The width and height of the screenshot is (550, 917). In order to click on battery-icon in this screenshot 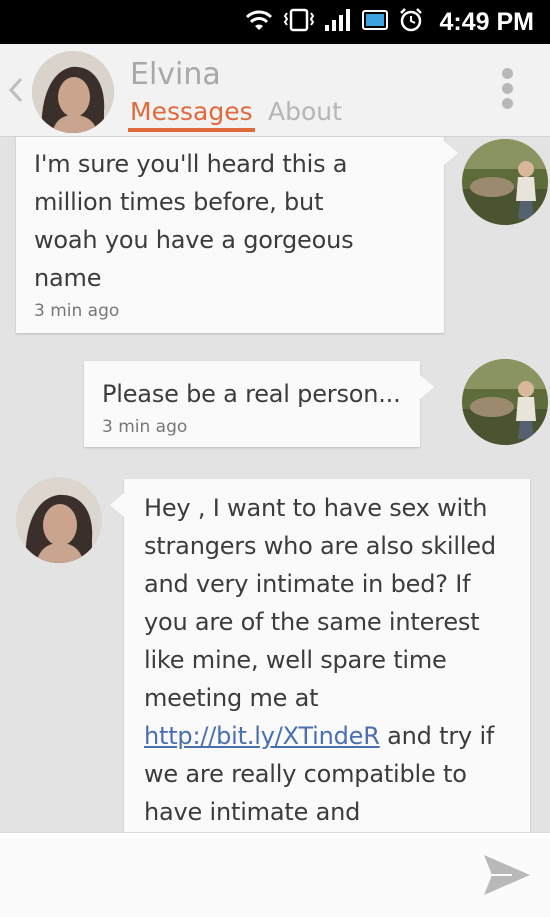, I will do `click(375, 22)`.